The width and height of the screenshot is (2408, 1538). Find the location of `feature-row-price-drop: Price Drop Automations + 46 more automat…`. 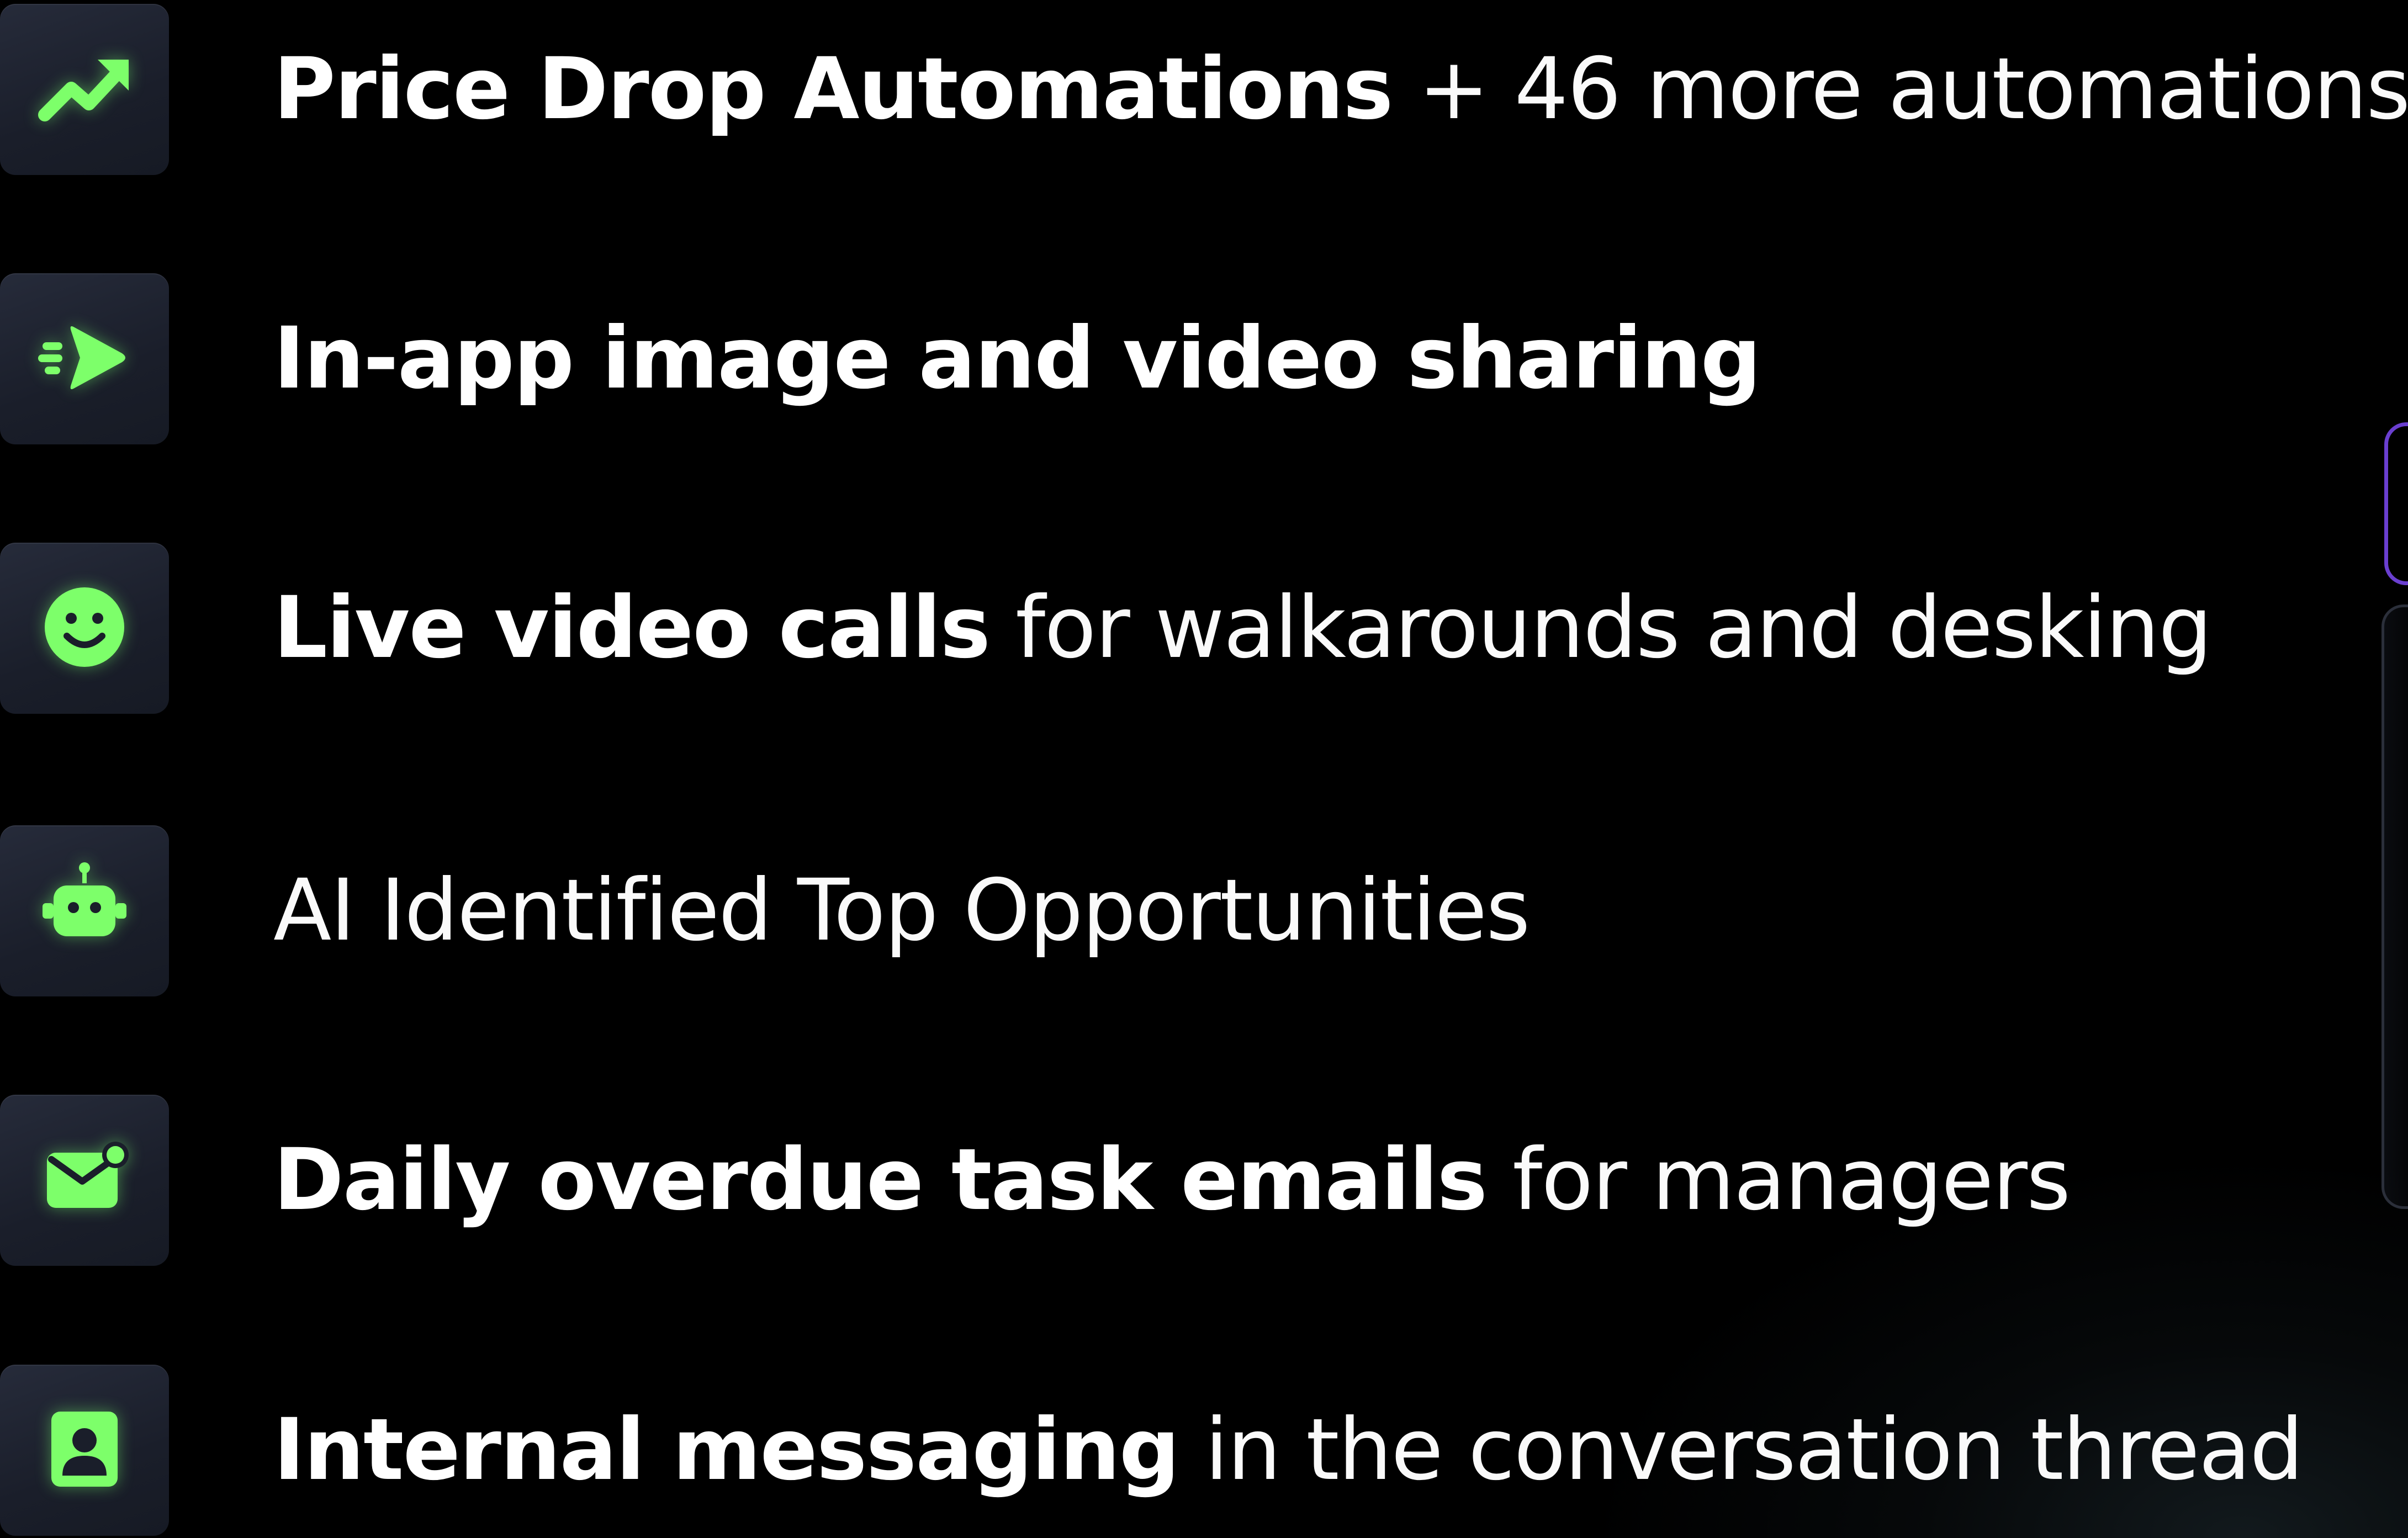

feature-row-price-drop: Price Drop Automations + 46 more automat… is located at coordinates (1204, 89).